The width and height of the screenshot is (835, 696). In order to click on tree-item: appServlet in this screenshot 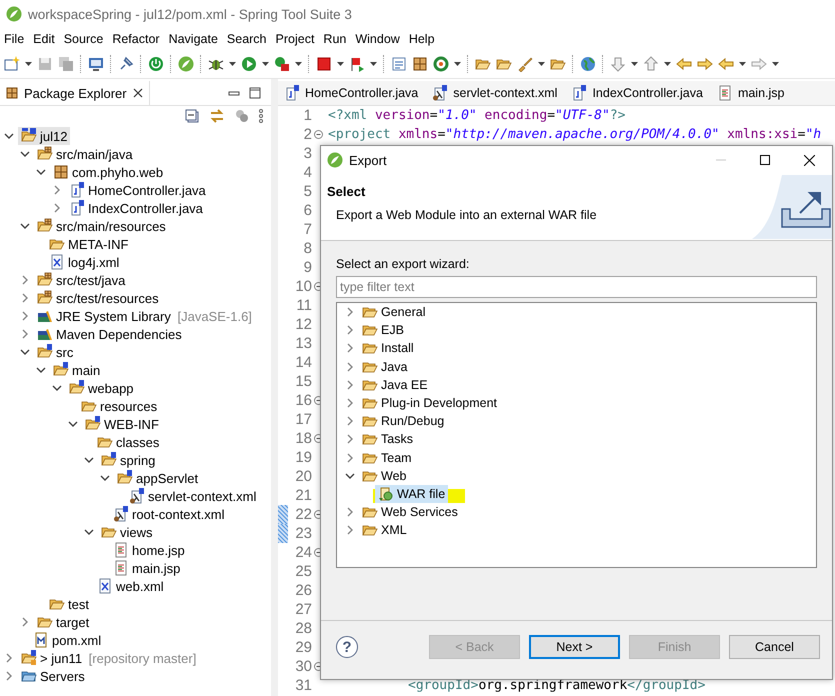, I will do `click(158, 478)`.